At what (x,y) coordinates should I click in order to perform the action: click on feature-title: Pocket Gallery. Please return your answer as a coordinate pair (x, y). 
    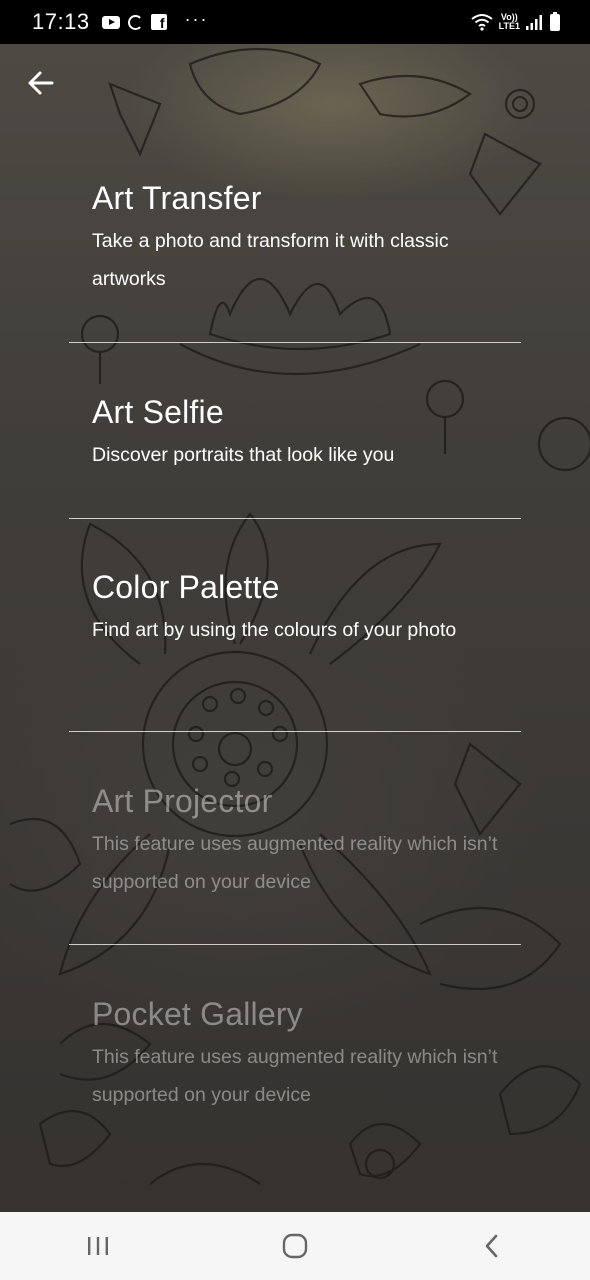
    Looking at the image, I should click on (197, 1014).